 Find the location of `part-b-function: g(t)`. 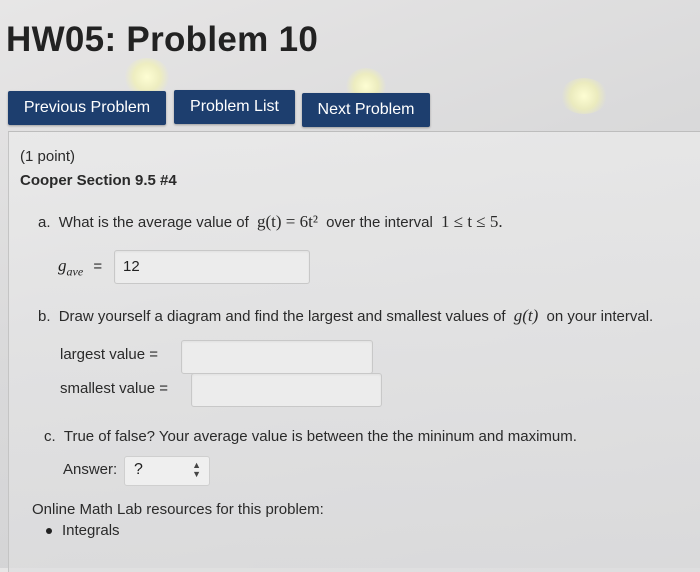

part-b-function: g(t) is located at coordinates (526, 315).